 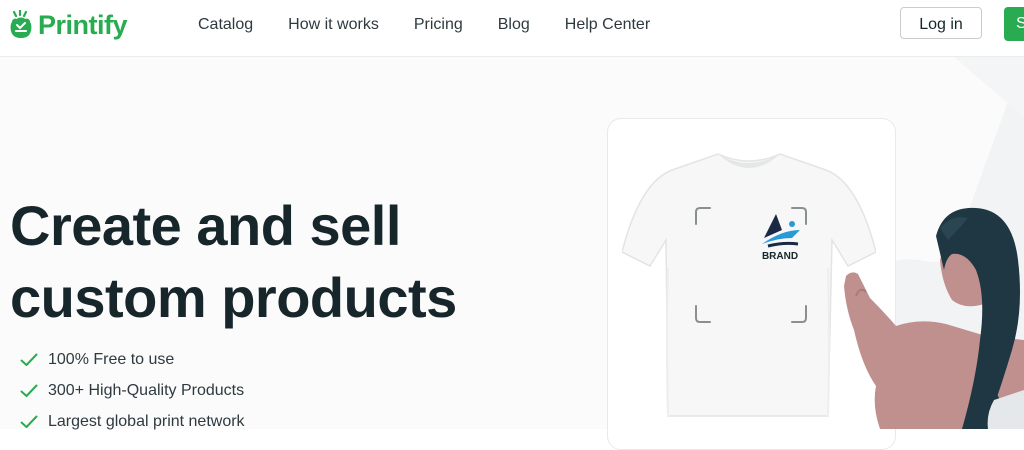 I want to click on login-button: Log in, so click(x=941, y=23).